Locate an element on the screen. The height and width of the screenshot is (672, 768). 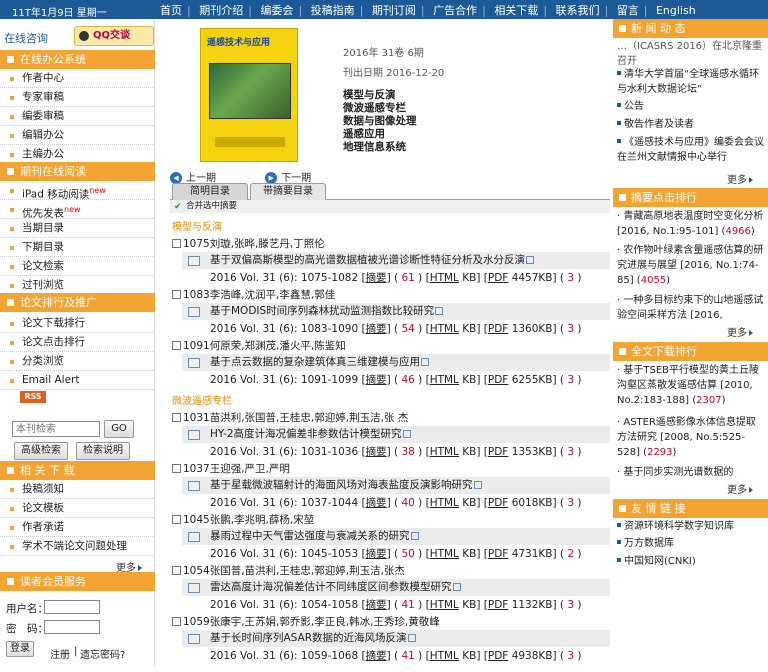
friend-link: 万方数据库 is located at coordinates (691, 543).